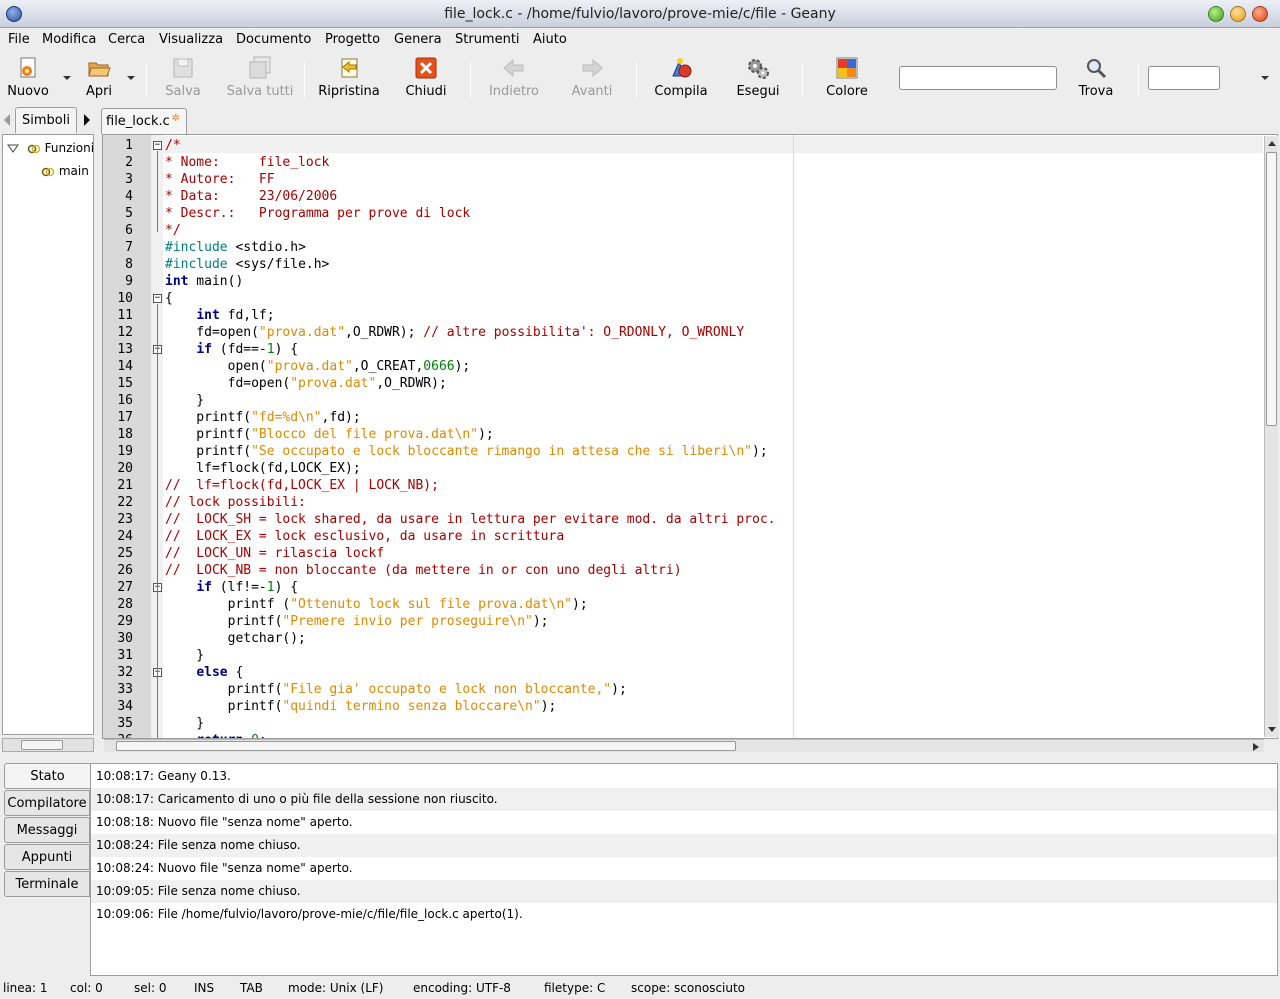 The image size is (1280, 999). Describe the element at coordinates (684, 776) in the screenshot. I see `status-message-row: 10:08:17: Geany 0.13.` at that location.